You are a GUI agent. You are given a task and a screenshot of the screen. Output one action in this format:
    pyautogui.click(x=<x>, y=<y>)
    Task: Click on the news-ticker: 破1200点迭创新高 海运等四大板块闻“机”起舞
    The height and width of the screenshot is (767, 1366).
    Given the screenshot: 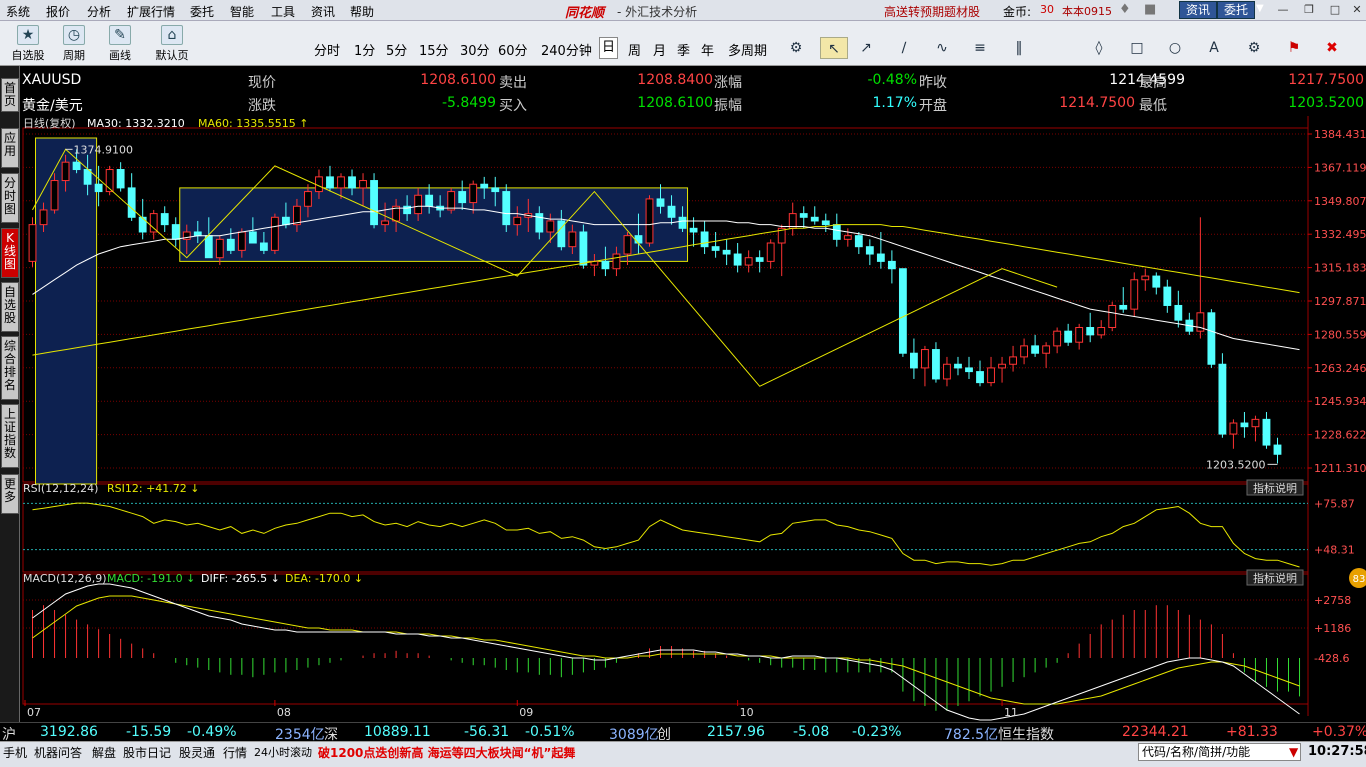 What is the action you would take?
    pyautogui.click(x=446, y=752)
    